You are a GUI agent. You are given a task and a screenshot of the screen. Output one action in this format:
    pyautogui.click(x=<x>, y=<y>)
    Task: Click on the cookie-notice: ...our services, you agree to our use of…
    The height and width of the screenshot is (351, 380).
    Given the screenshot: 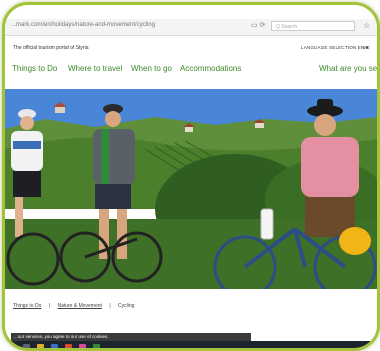 What is the action you would take?
    pyautogui.click(x=131, y=337)
    